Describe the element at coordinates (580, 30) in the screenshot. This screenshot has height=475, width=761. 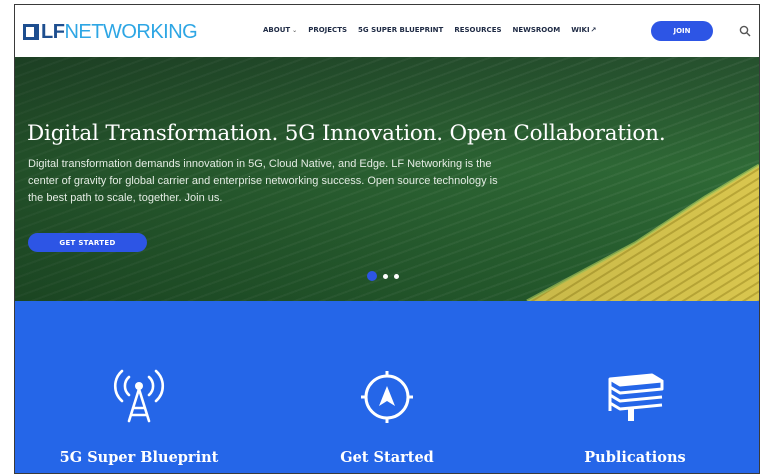
I see `menu-item-wiki-label: WIKI` at that location.